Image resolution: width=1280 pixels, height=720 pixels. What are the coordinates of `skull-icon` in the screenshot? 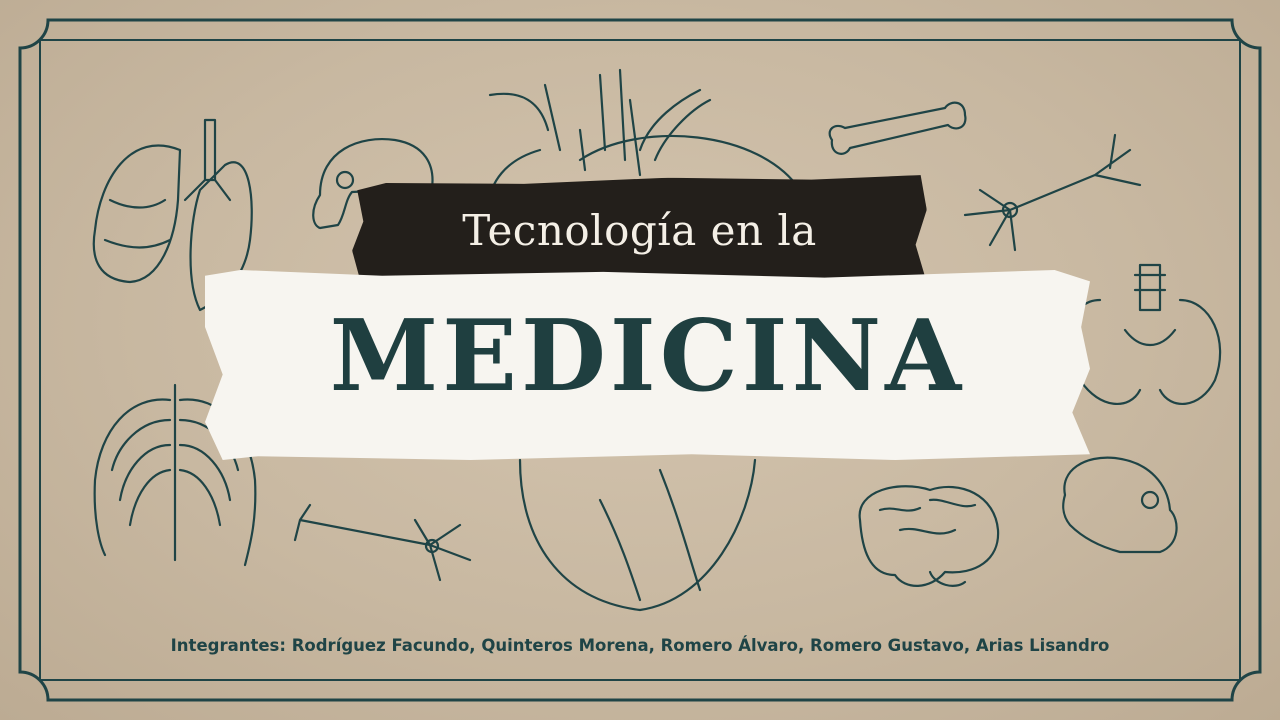 It's located at (1120, 505).